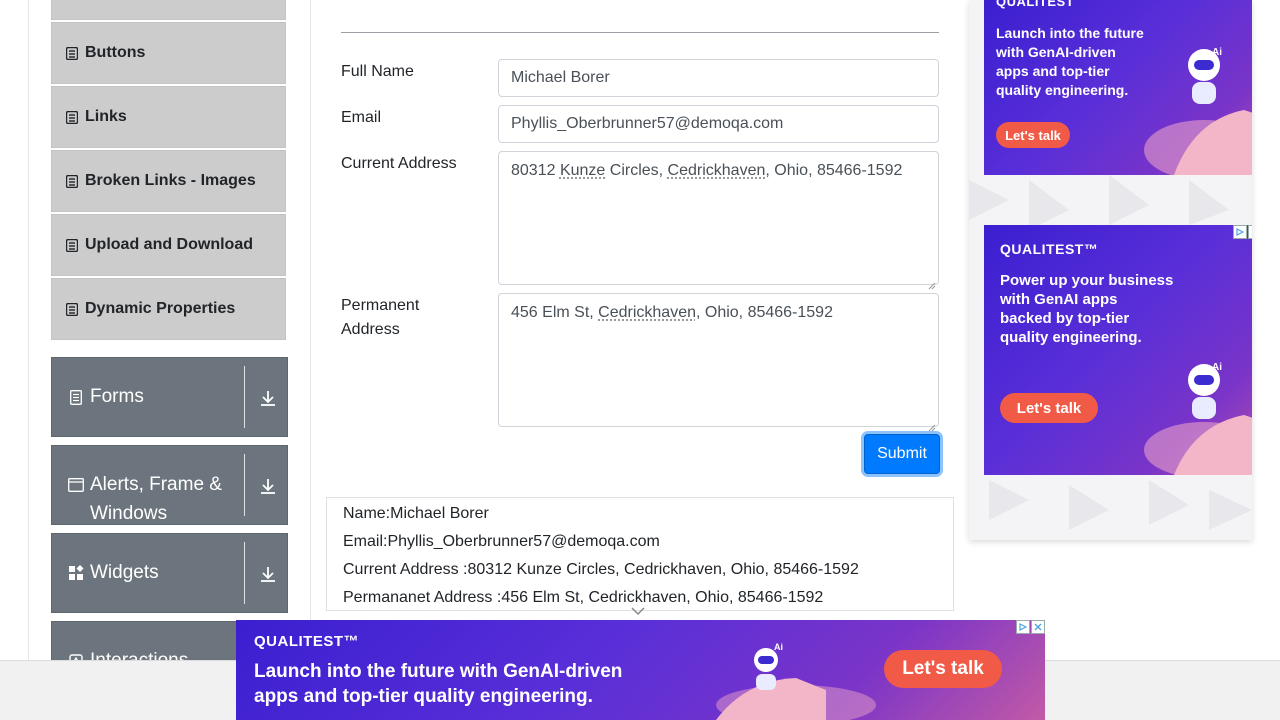 This screenshot has height=720, width=1280. Describe the element at coordinates (115, 52) in the screenshot. I see `sidebar-item-label: Buttons` at that location.